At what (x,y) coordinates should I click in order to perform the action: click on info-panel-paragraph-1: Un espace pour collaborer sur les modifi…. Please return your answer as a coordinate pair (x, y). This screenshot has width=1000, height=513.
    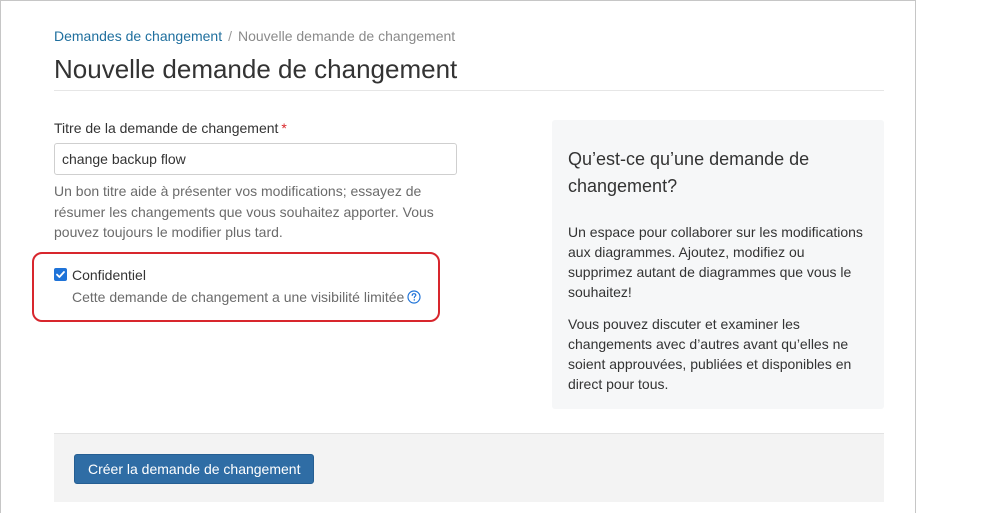
    Looking at the image, I should click on (715, 262).